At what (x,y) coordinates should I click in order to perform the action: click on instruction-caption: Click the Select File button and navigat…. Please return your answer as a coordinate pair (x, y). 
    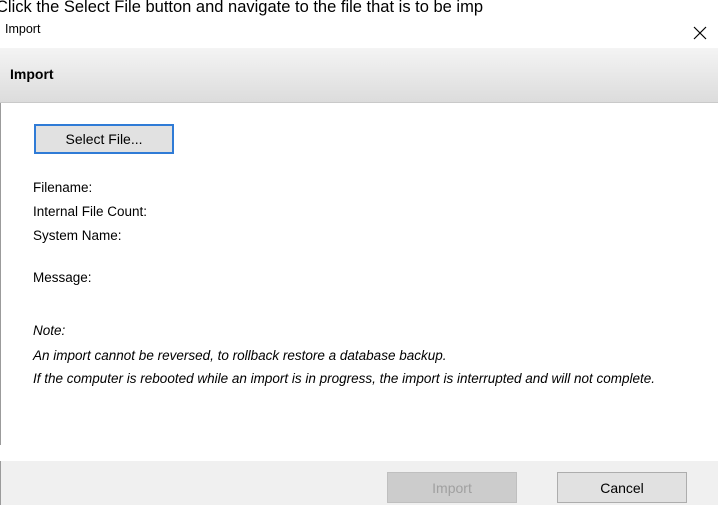
    Looking at the image, I should click on (242, 8).